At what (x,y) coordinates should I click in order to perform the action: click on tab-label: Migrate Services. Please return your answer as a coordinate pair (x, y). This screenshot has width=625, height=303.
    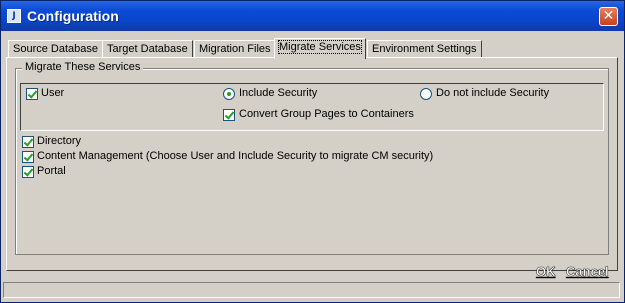
    Looking at the image, I should click on (320, 47).